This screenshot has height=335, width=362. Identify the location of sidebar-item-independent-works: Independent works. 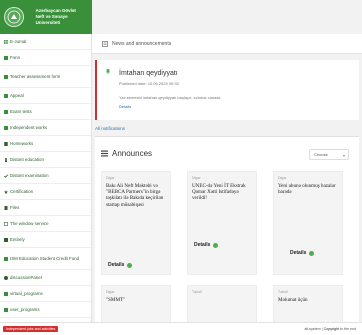
(45, 128).